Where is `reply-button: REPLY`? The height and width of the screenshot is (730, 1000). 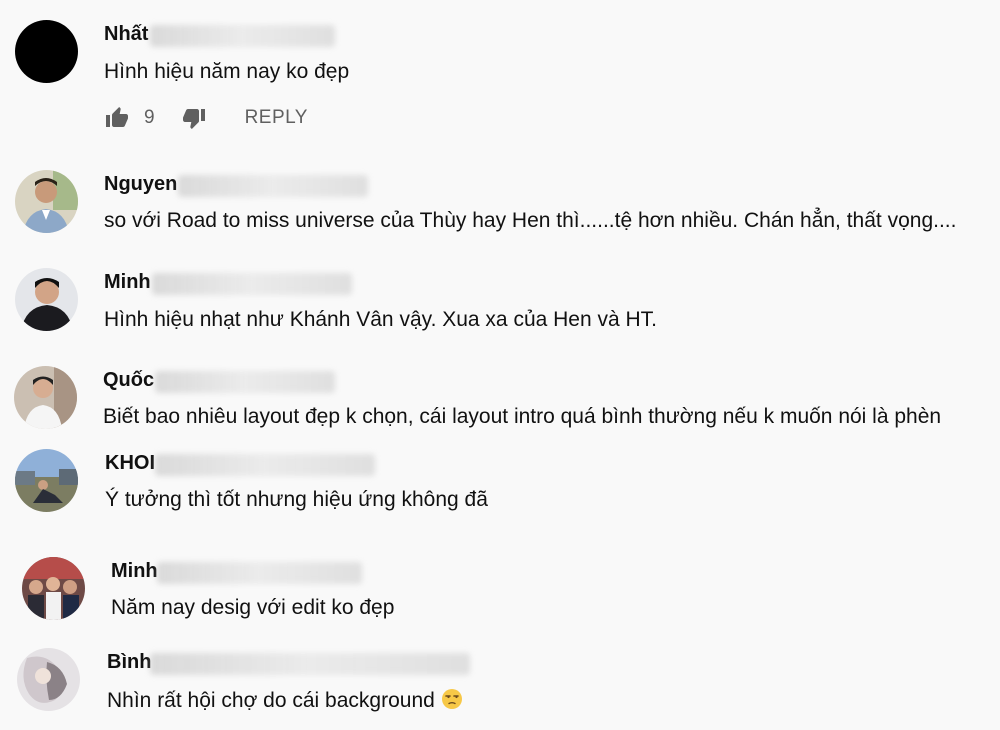
reply-button: REPLY is located at coordinates (276, 118).